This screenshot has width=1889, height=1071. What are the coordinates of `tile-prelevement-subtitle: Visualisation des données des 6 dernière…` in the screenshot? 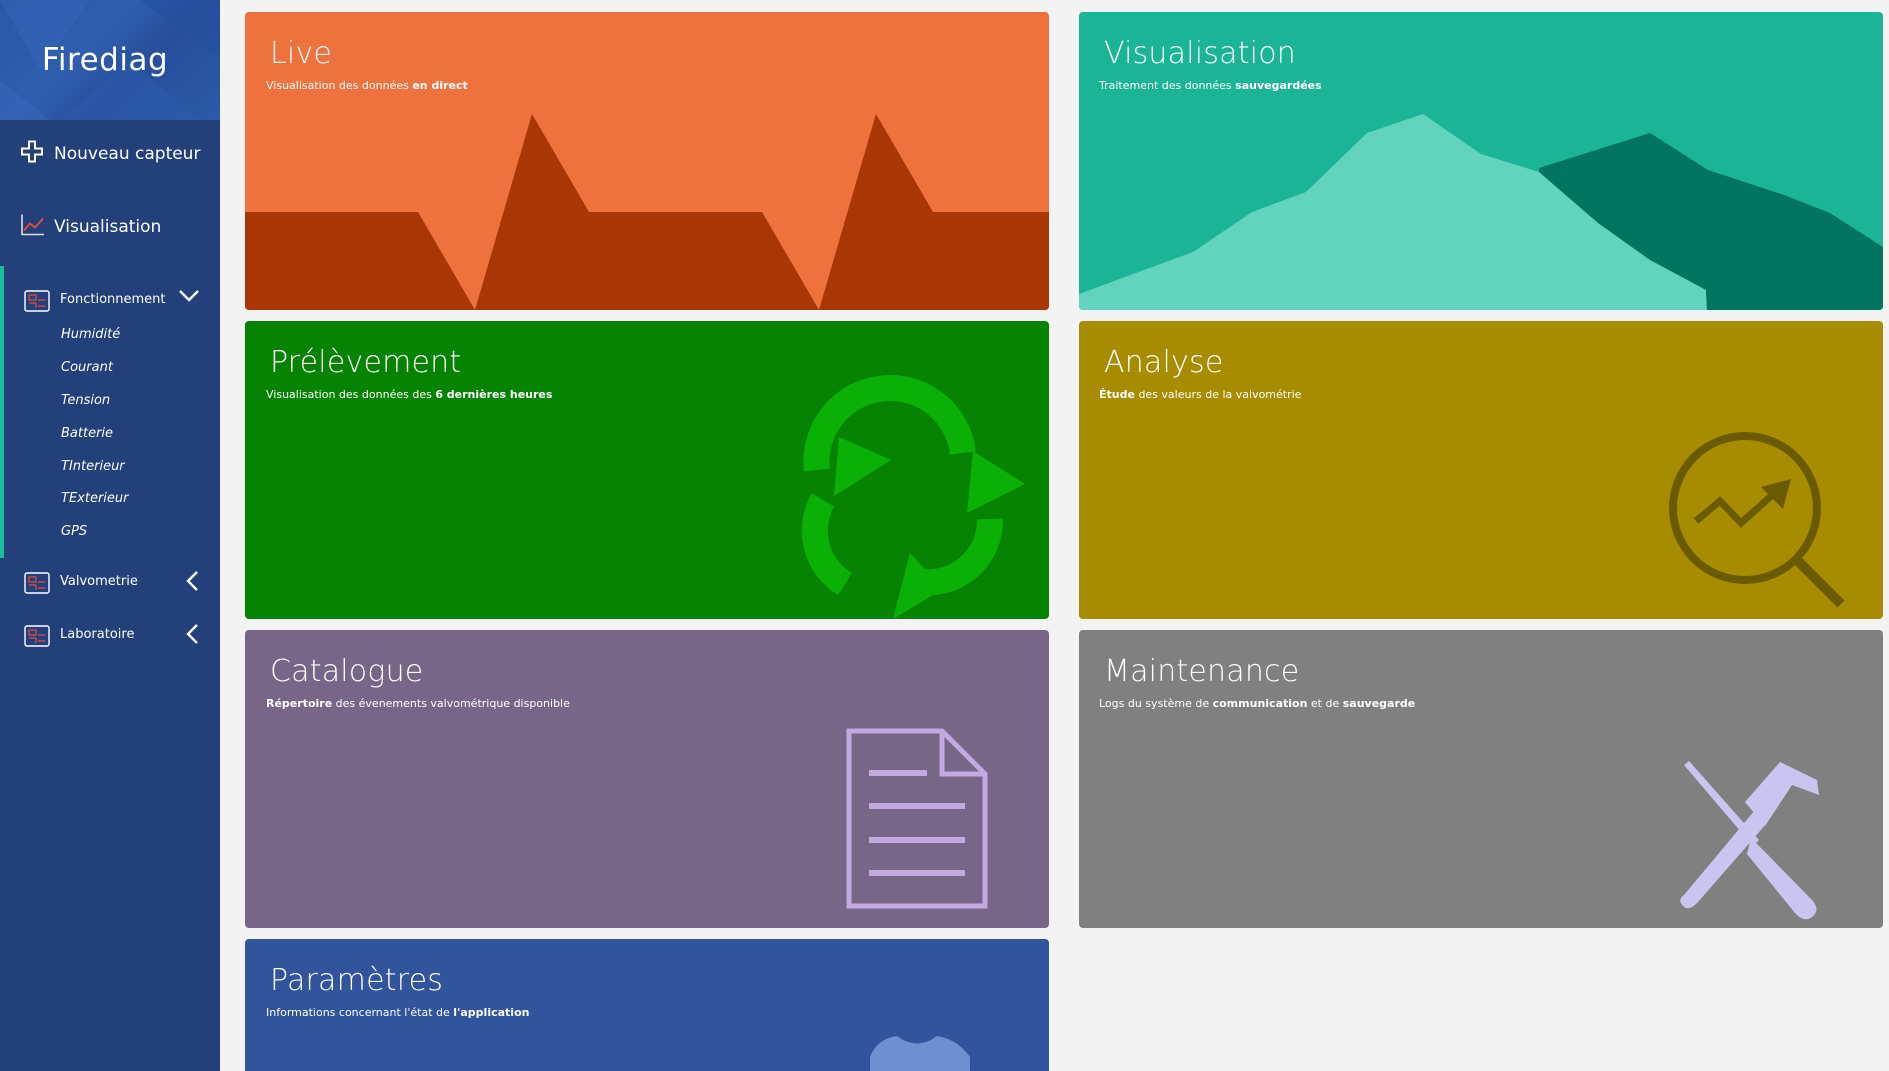 It's located at (409, 394).